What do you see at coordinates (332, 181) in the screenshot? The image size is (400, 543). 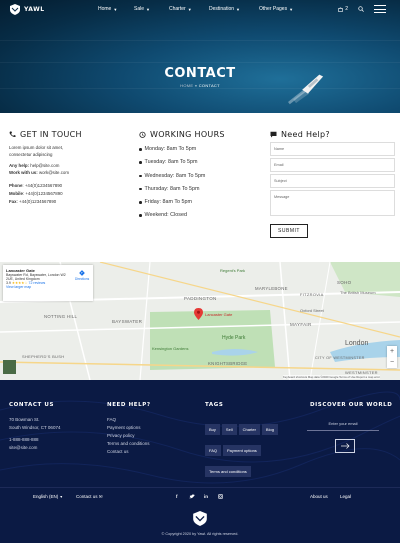 I see `subject-field: Subject` at bounding box center [332, 181].